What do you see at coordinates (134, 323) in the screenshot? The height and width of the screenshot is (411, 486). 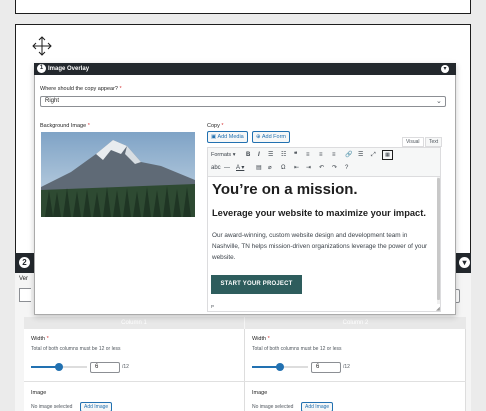 I see `column-1-header: Column 1` at bounding box center [134, 323].